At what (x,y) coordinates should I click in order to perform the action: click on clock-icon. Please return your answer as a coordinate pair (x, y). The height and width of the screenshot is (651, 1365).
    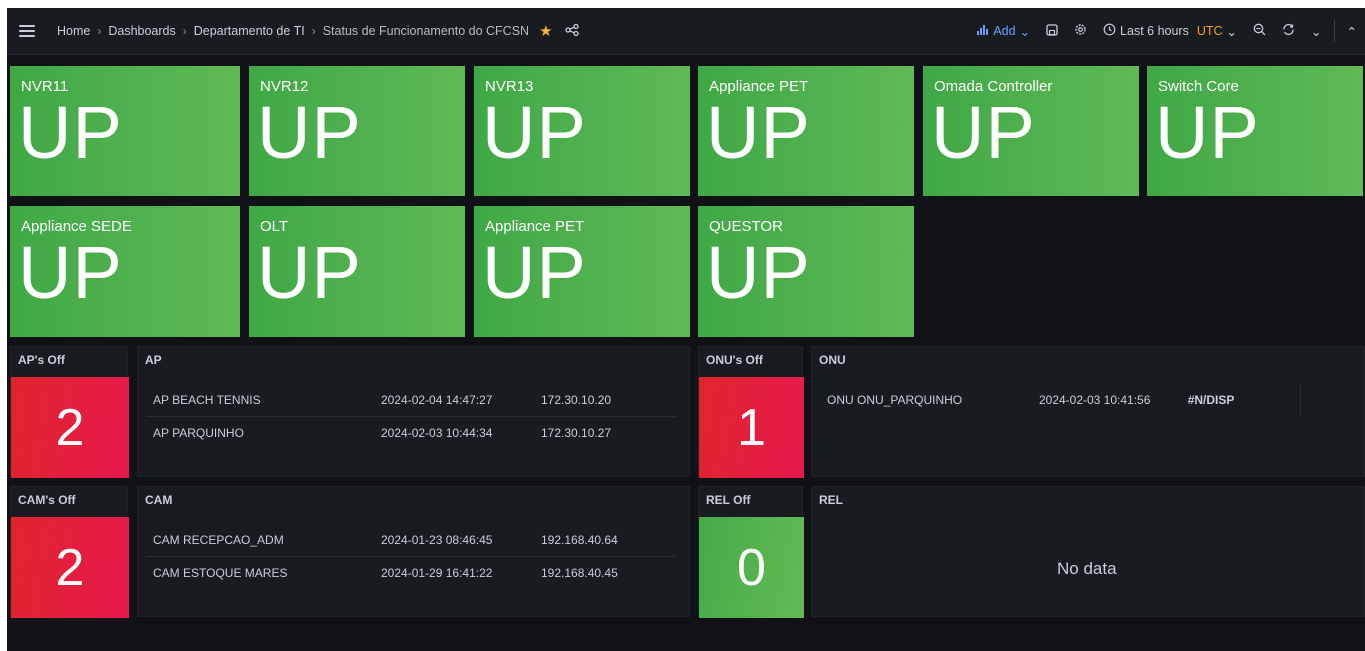
    Looking at the image, I should click on (1109, 31).